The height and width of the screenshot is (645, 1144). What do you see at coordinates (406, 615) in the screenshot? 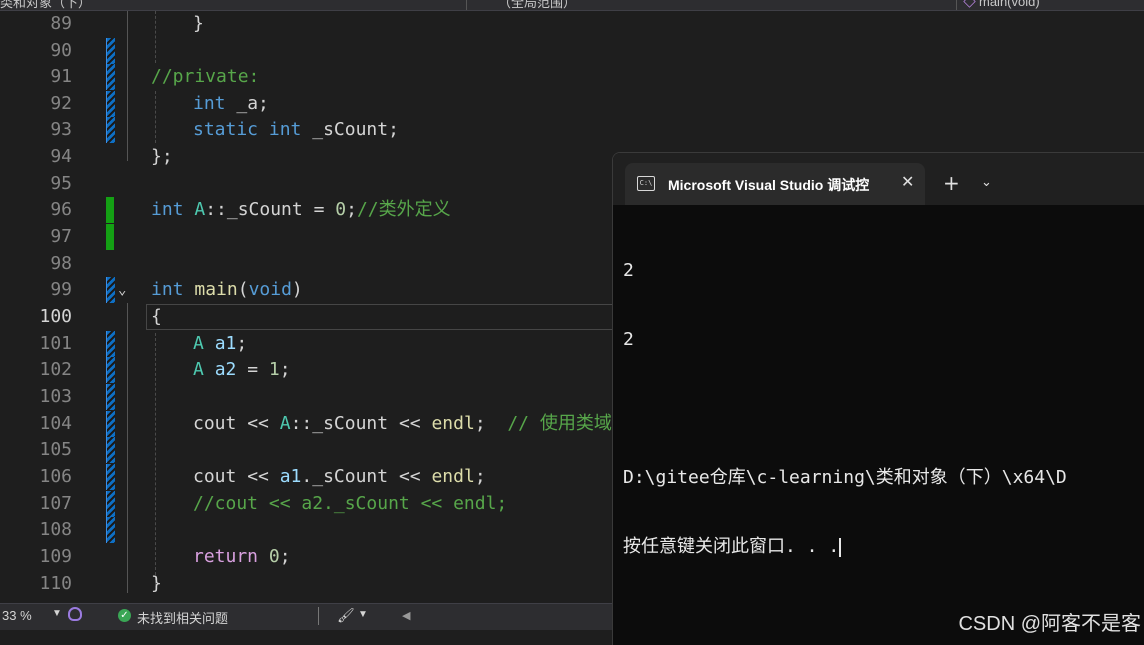
I see `scroll-left-icon: ◀` at bounding box center [406, 615].